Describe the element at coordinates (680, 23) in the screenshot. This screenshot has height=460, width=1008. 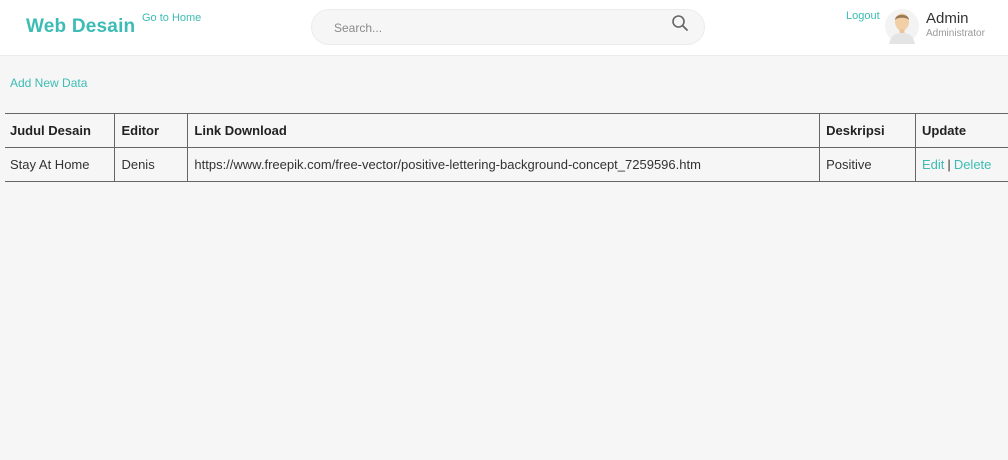
I see `search-icon` at that location.